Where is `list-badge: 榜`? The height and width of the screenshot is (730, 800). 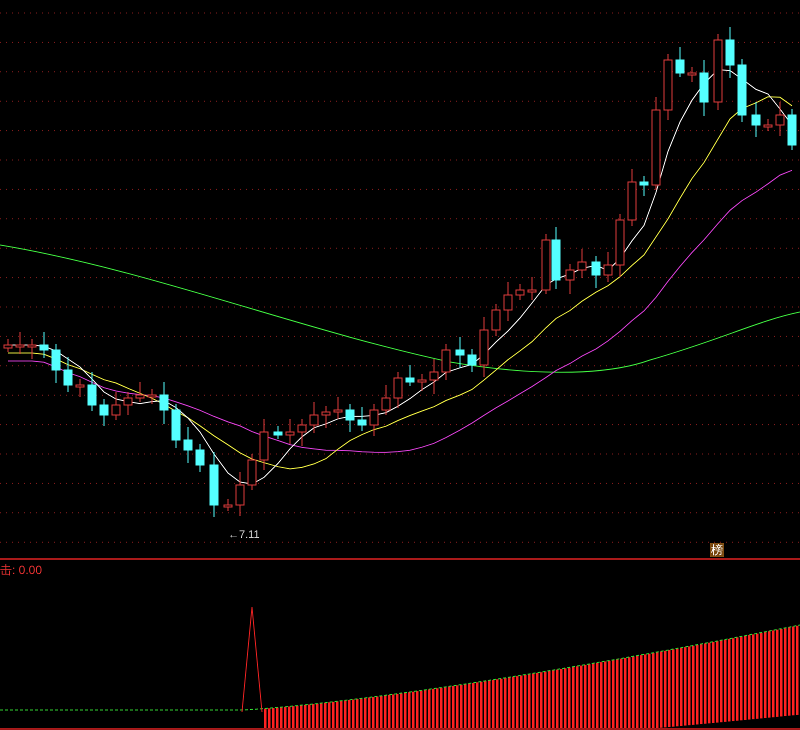
list-badge: 榜 is located at coordinates (717, 550).